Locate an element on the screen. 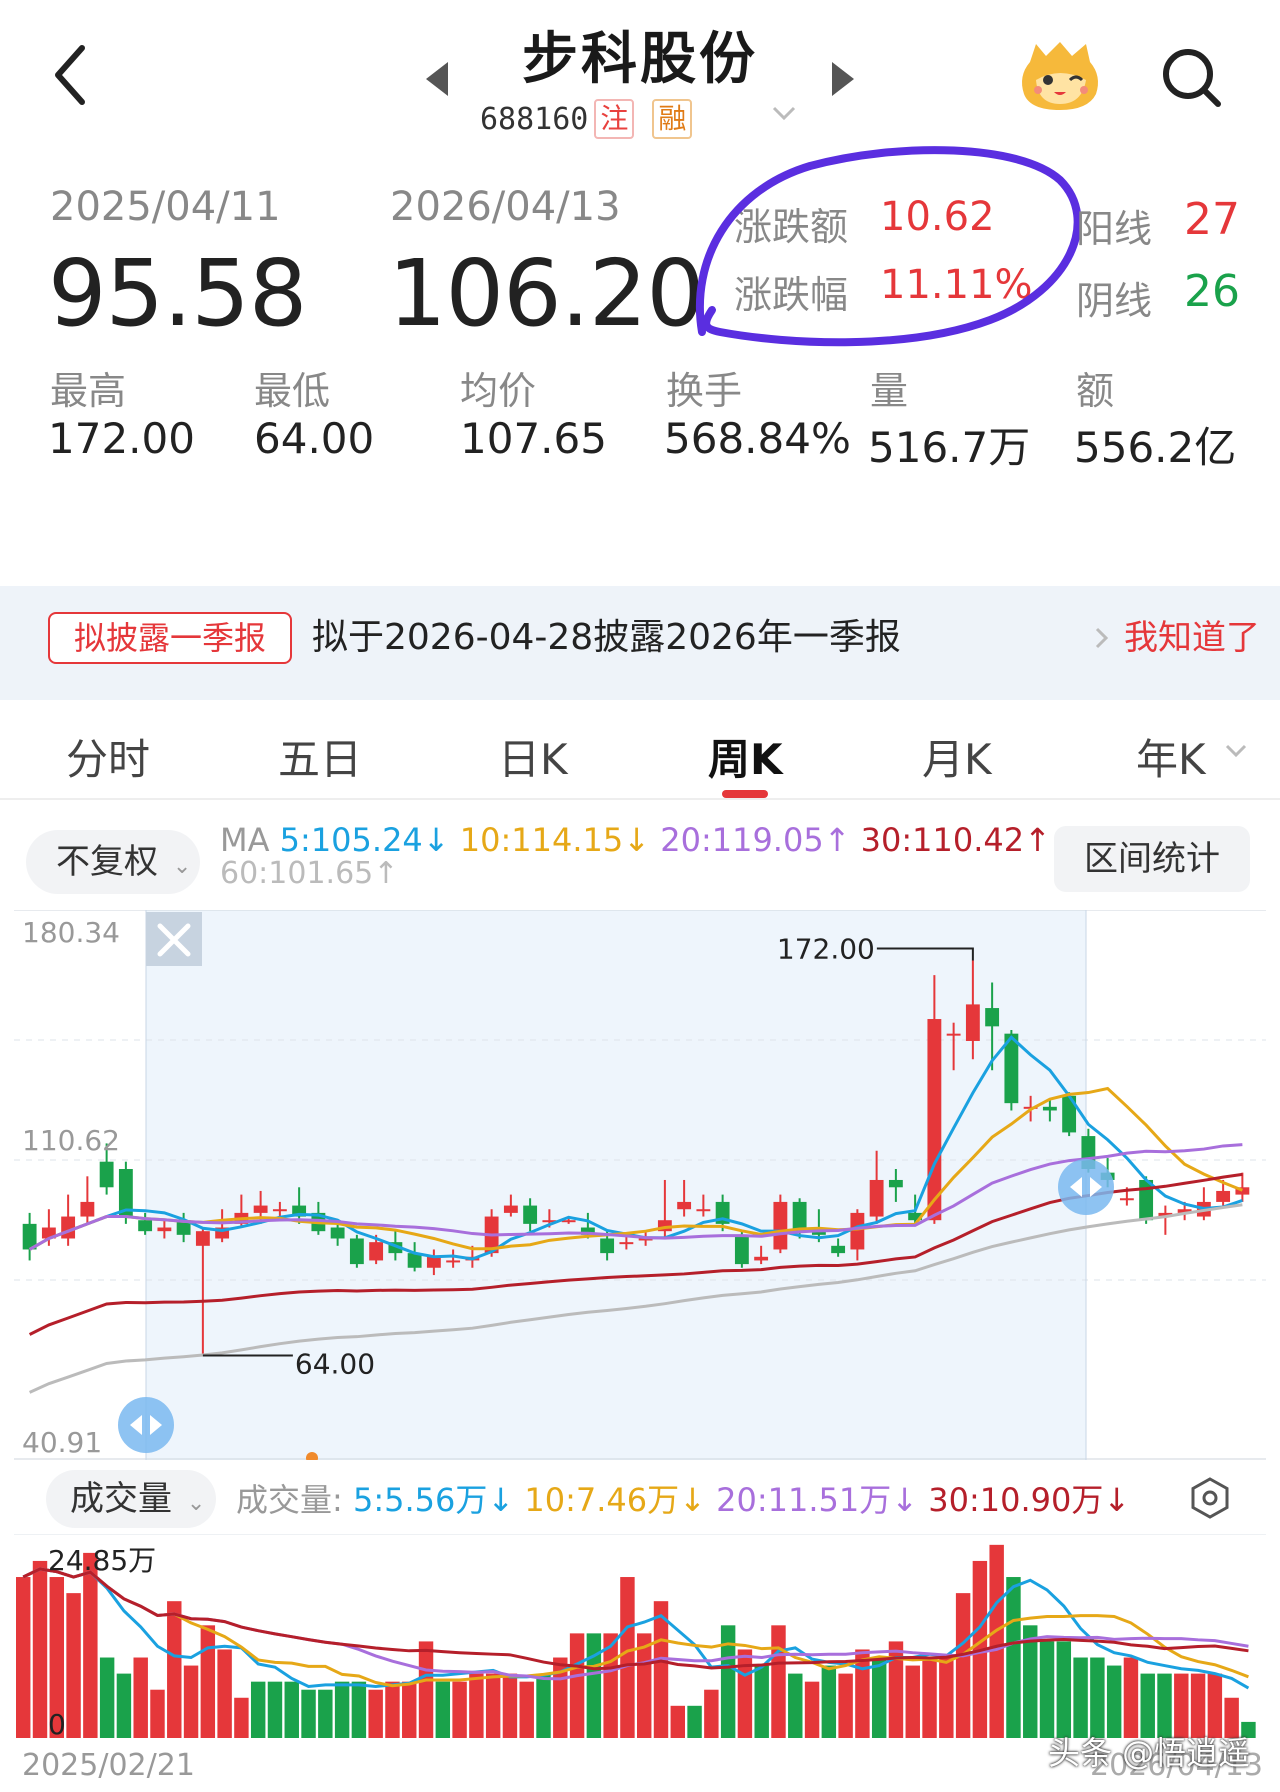 The image size is (1280, 1792). vol-ma5-value: 5:5.56万↓ is located at coordinates (433, 1500).